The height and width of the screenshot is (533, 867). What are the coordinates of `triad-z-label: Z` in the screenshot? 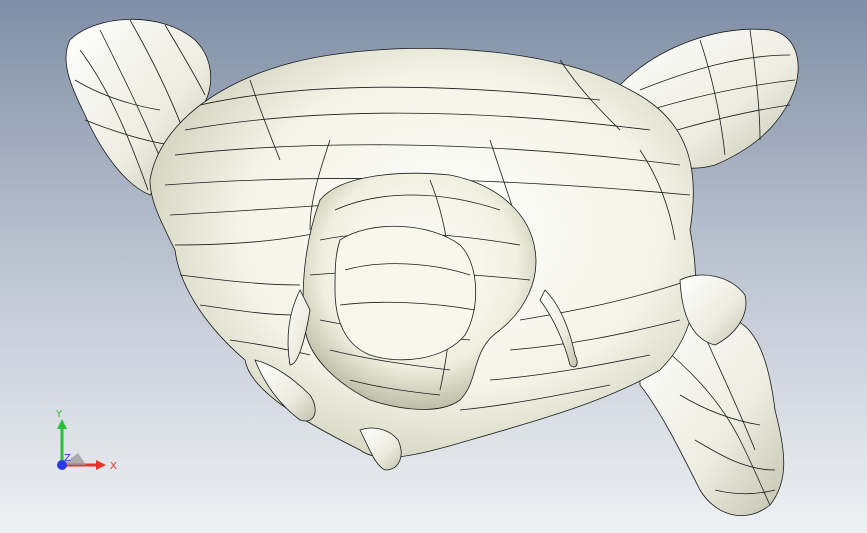 It's located at (67, 458).